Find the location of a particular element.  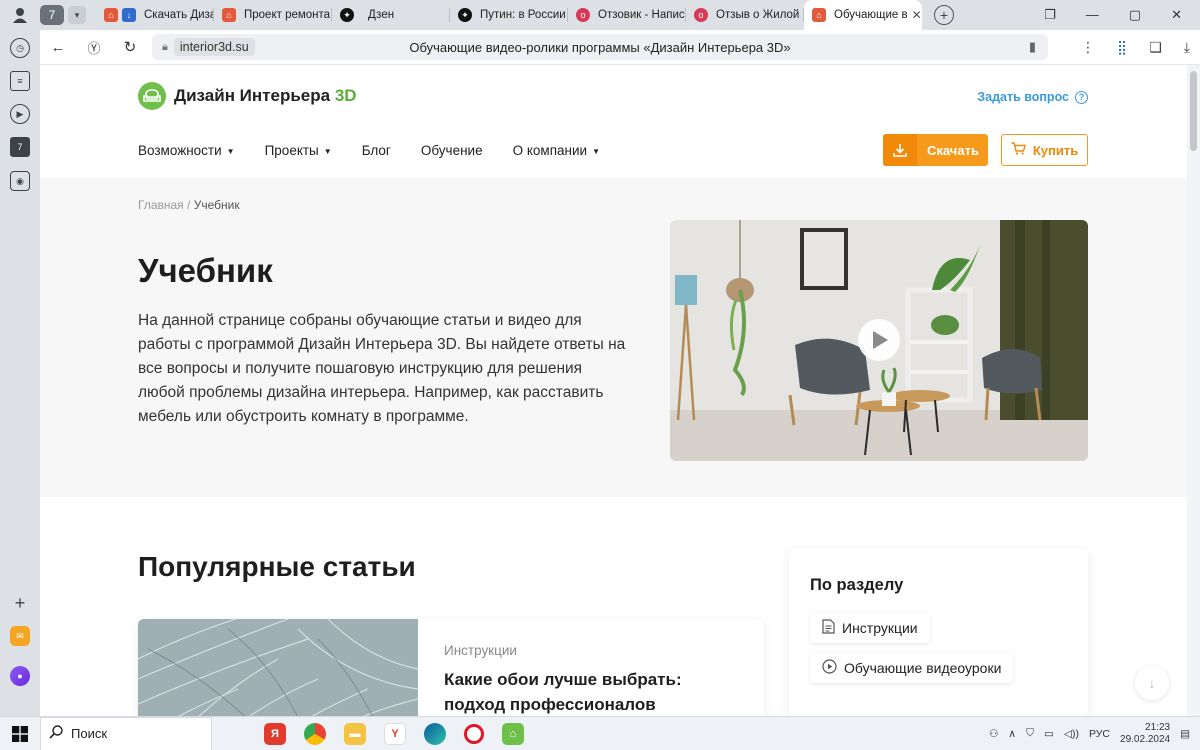

filter-chip-instructions: Инструкции is located at coordinates (870, 628).